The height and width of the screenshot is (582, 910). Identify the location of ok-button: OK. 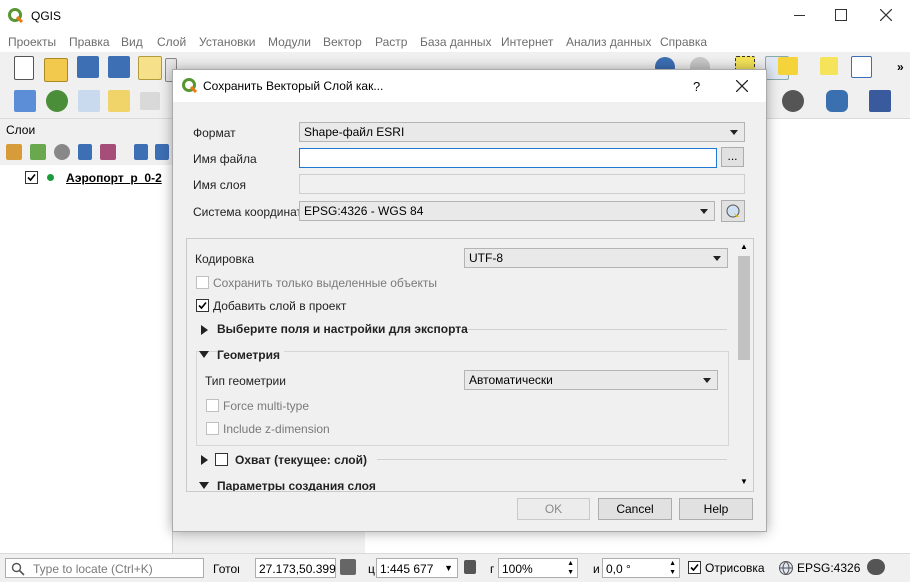
(553, 509).